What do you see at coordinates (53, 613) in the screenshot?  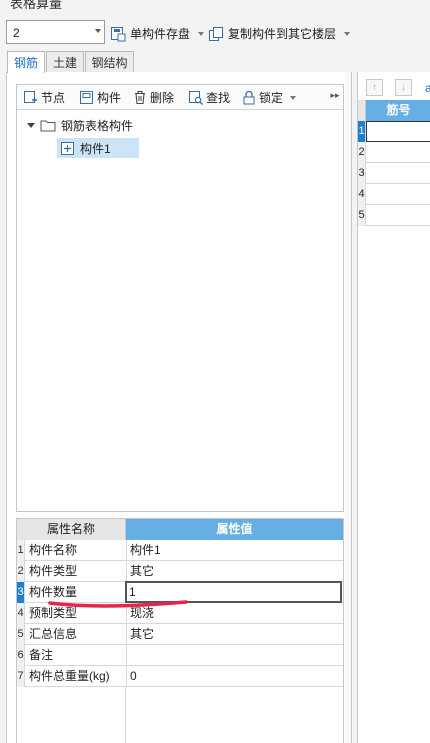 I see `property-name: 预制类型` at bounding box center [53, 613].